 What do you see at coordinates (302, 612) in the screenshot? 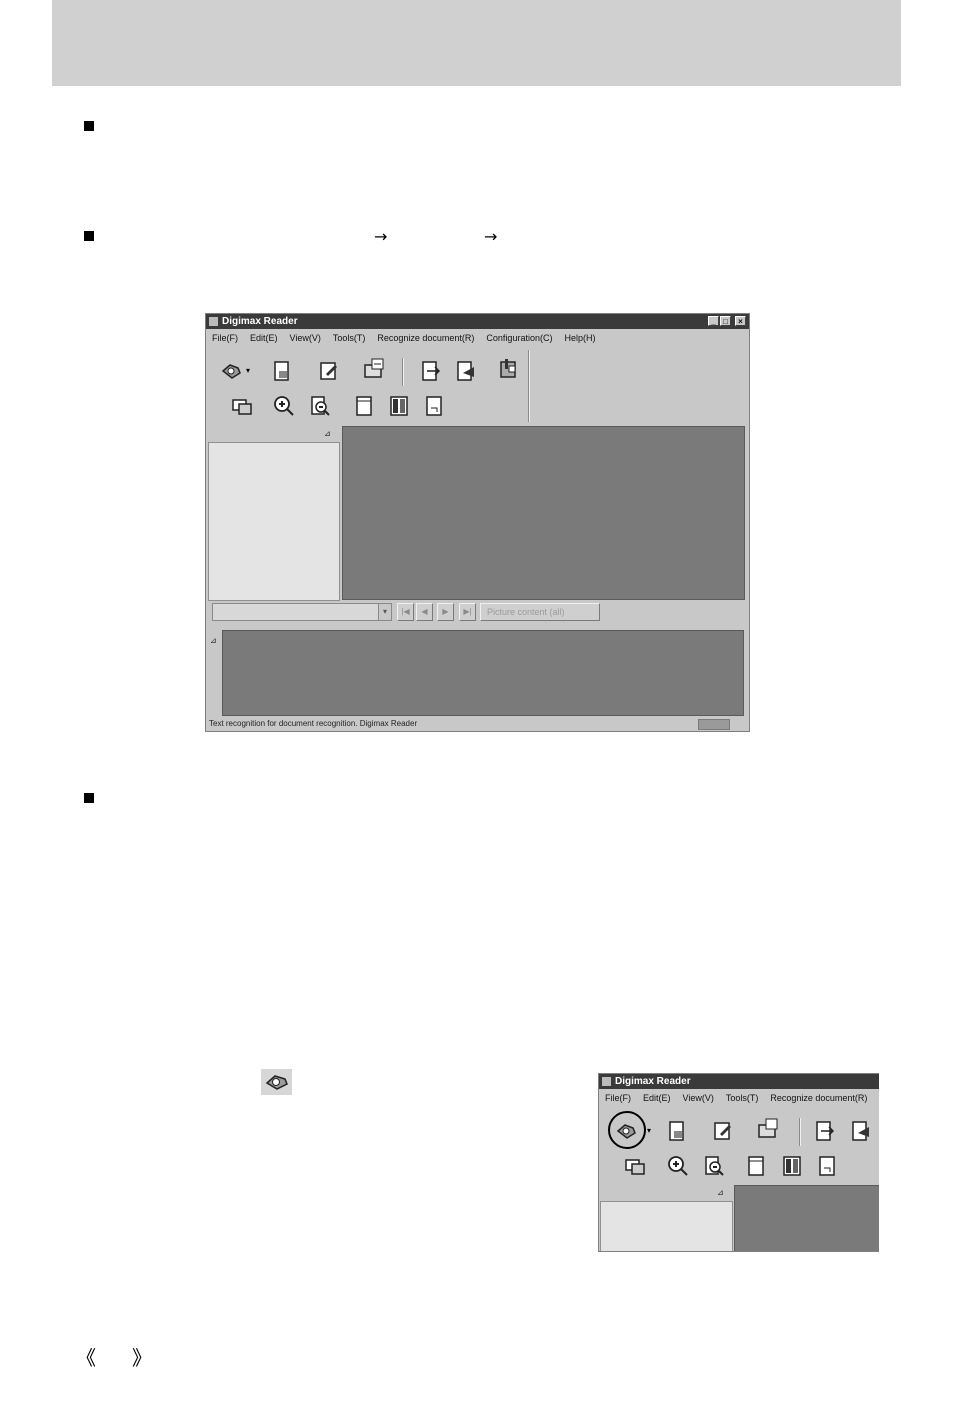
I see `page-selector: ▾` at bounding box center [302, 612].